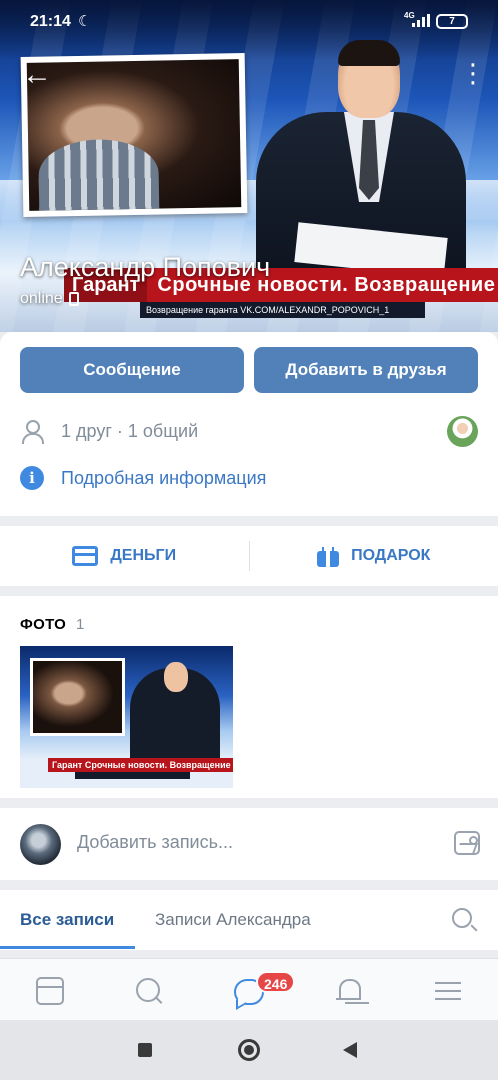 The image size is (498, 1080). What do you see at coordinates (143, 555) in the screenshot?
I see `money-label: ДЕНЬГИ` at bounding box center [143, 555].